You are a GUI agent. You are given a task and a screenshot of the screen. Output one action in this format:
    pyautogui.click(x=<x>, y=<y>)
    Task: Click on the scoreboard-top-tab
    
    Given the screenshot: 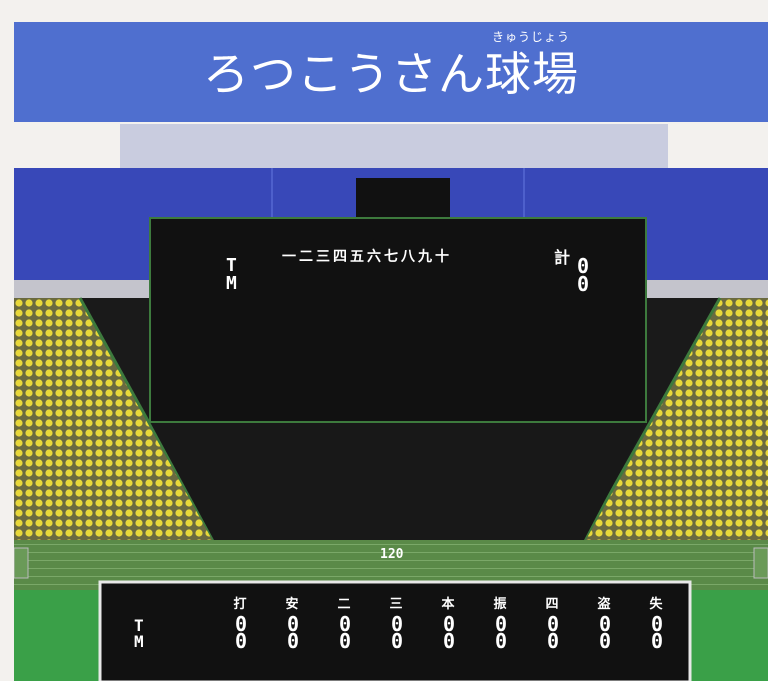 What is the action you would take?
    pyautogui.click(x=403, y=199)
    